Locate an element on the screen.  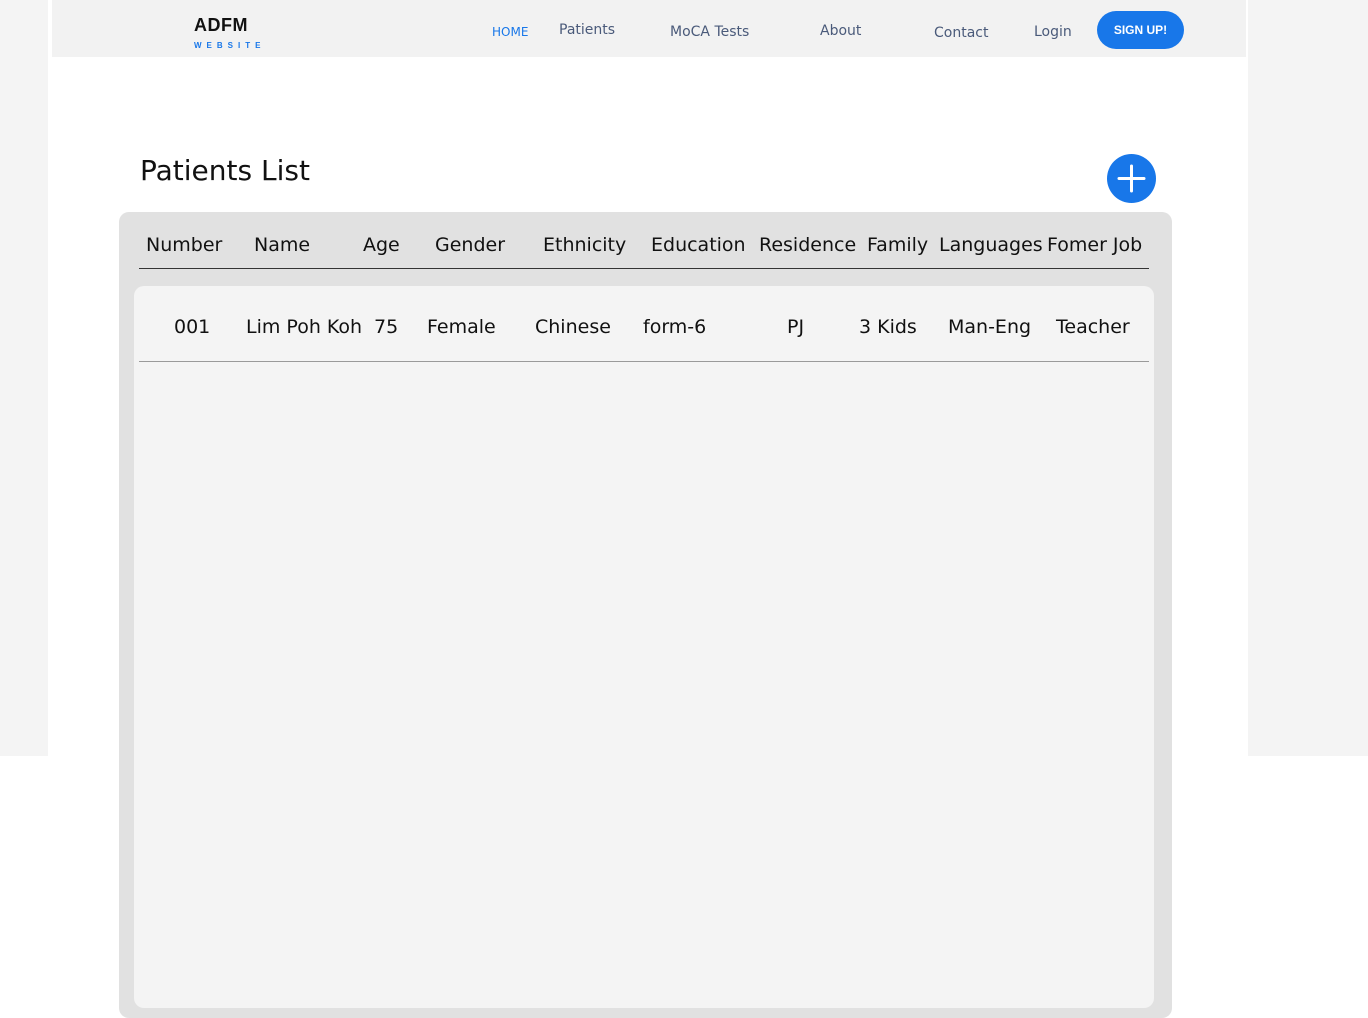
add-patient-button is located at coordinates (1131, 178).